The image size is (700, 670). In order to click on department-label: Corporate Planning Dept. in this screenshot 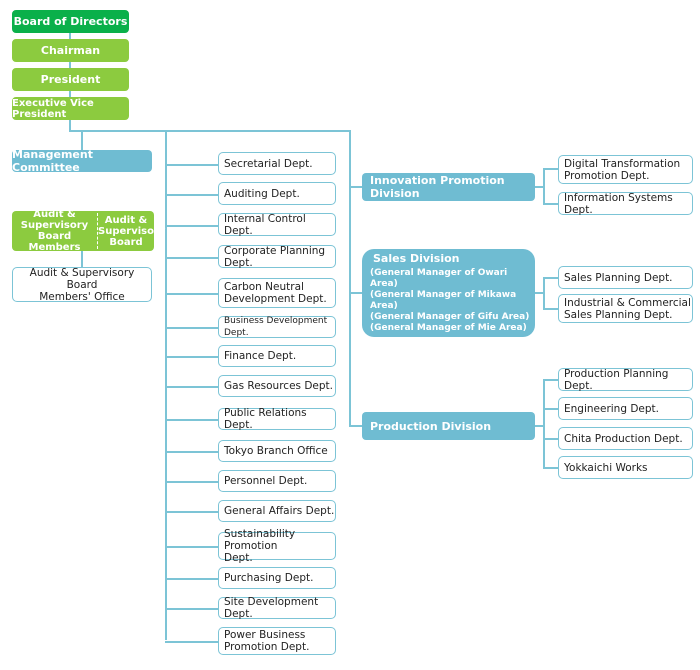, I will do `click(275, 256)`.